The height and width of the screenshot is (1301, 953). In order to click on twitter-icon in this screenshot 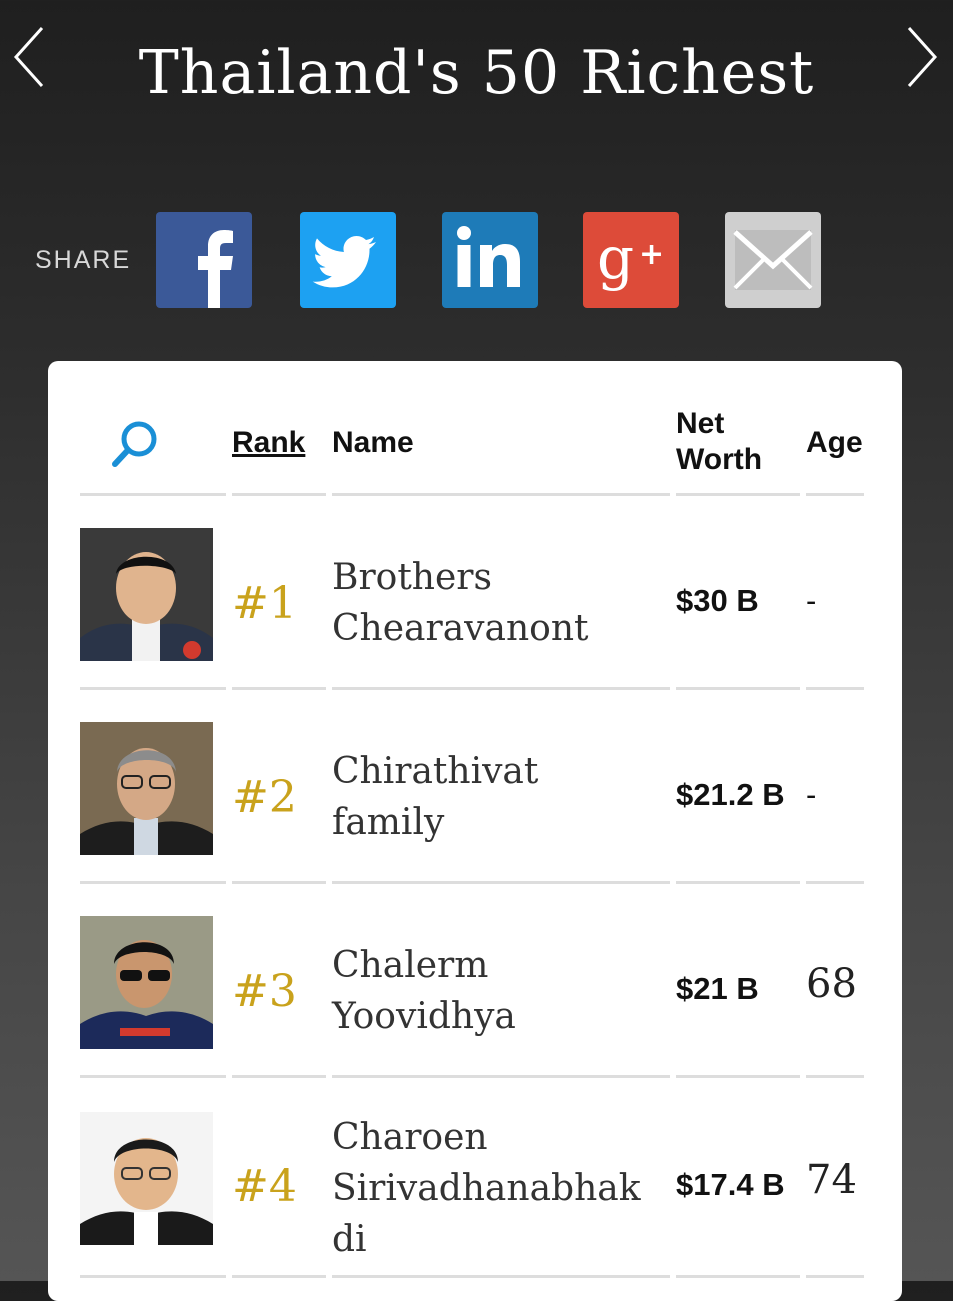, I will do `click(348, 260)`.